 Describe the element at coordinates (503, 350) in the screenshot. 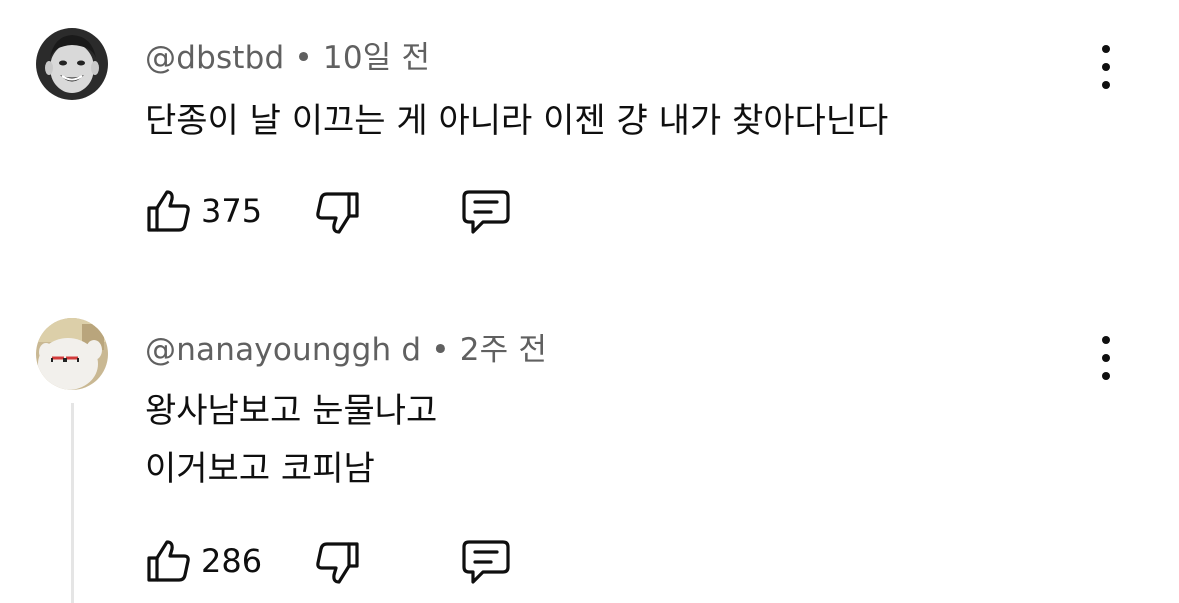

I see `comment-time: 2주 전` at that location.